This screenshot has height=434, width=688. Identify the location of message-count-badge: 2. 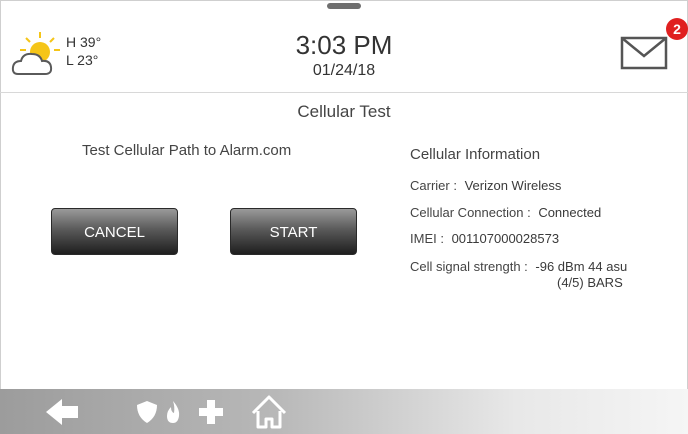
(677, 29).